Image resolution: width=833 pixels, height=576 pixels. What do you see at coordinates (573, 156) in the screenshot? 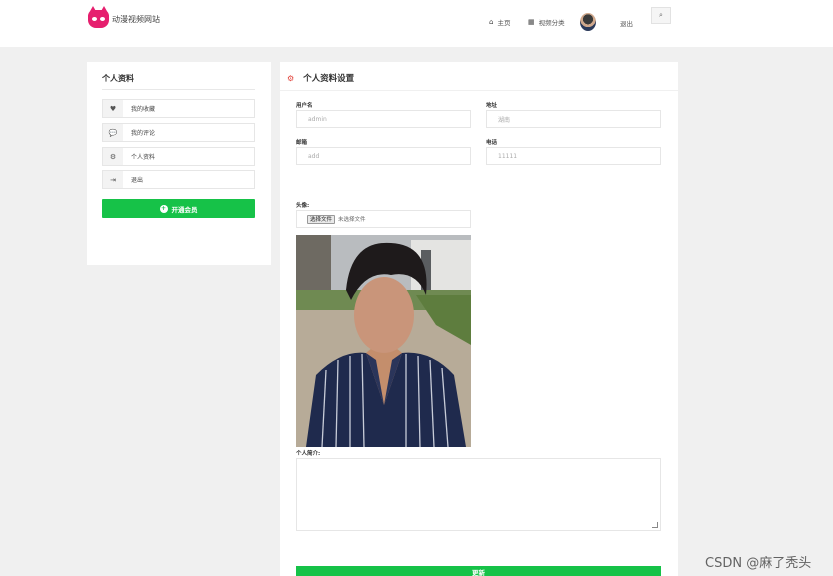
I see `phone-input: 11111` at bounding box center [573, 156].